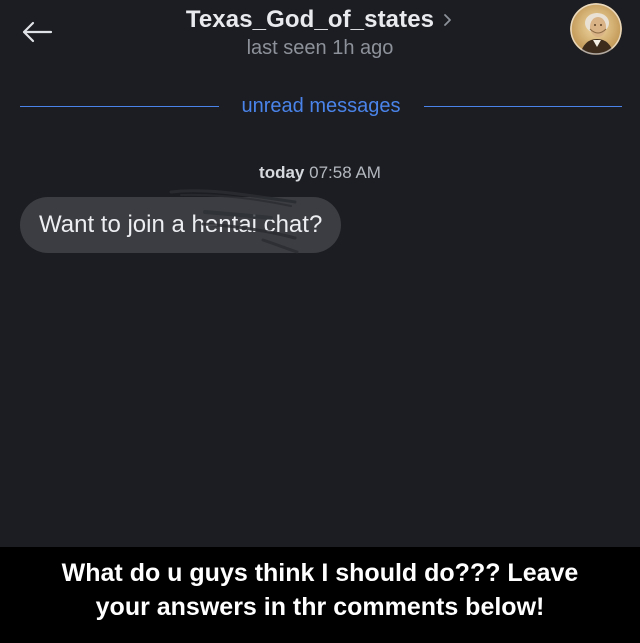 The image size is (640, 643). I want to click on chevron-right-icon, so click(448, 20).